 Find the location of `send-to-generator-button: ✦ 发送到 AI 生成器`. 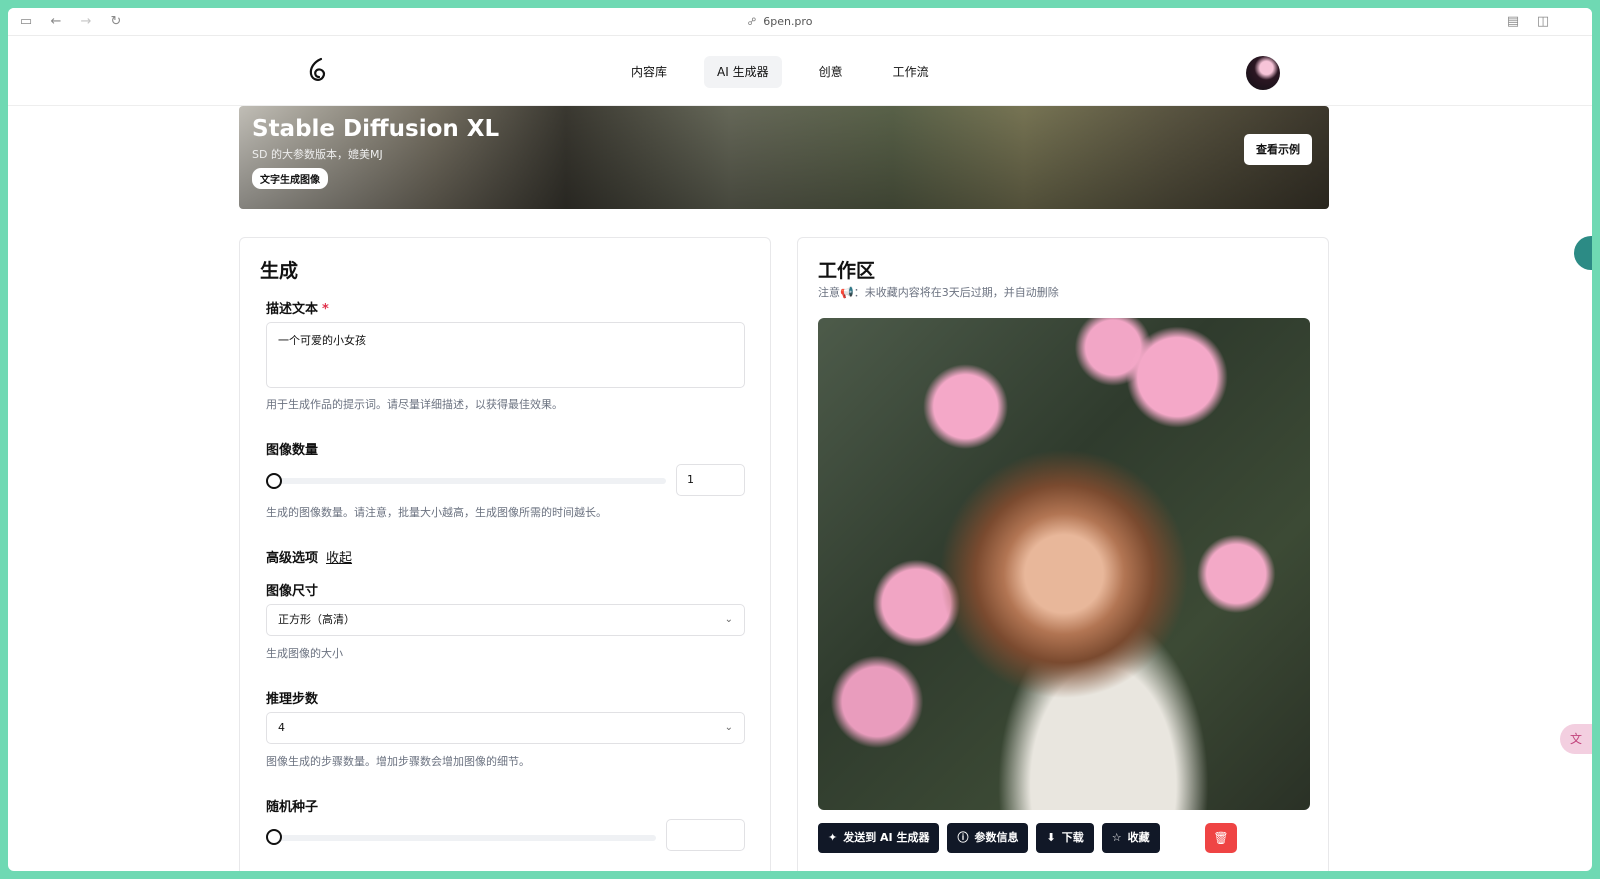

send-to-generator-button: ✦ 发送到 AI 生成器 is located at coordinates (879, 838).